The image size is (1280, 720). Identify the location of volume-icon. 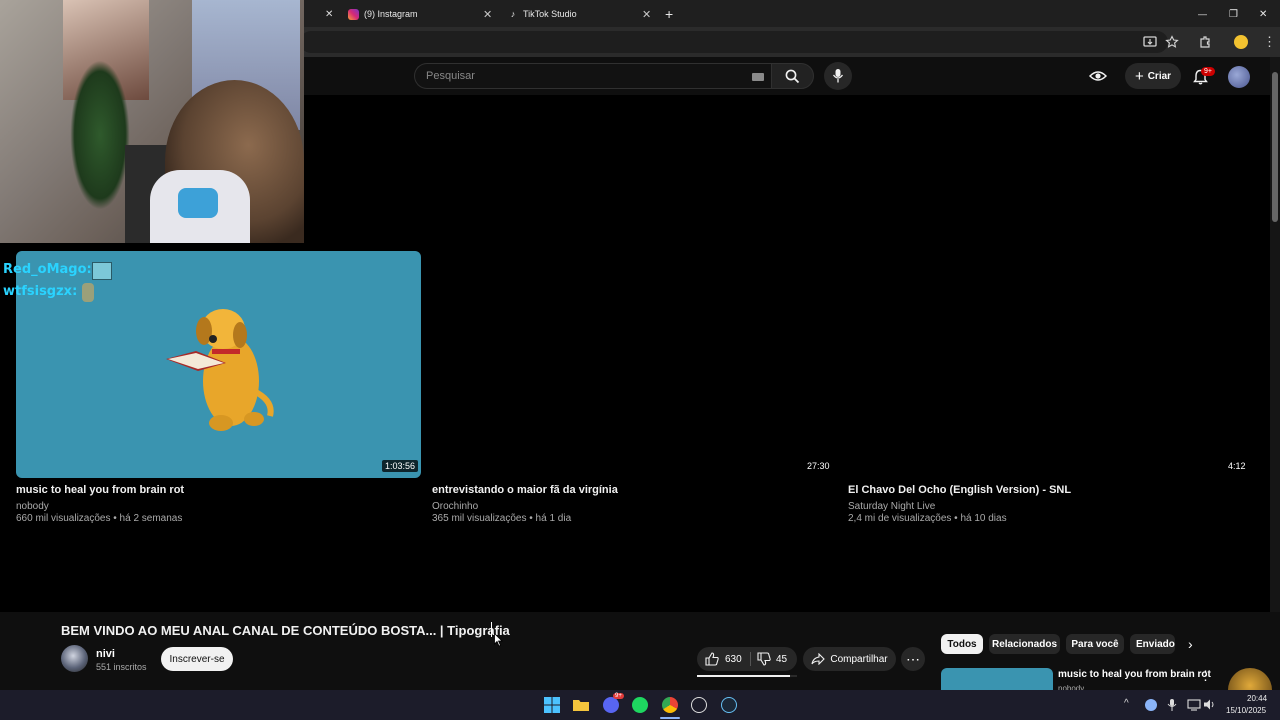
(1209, 704).